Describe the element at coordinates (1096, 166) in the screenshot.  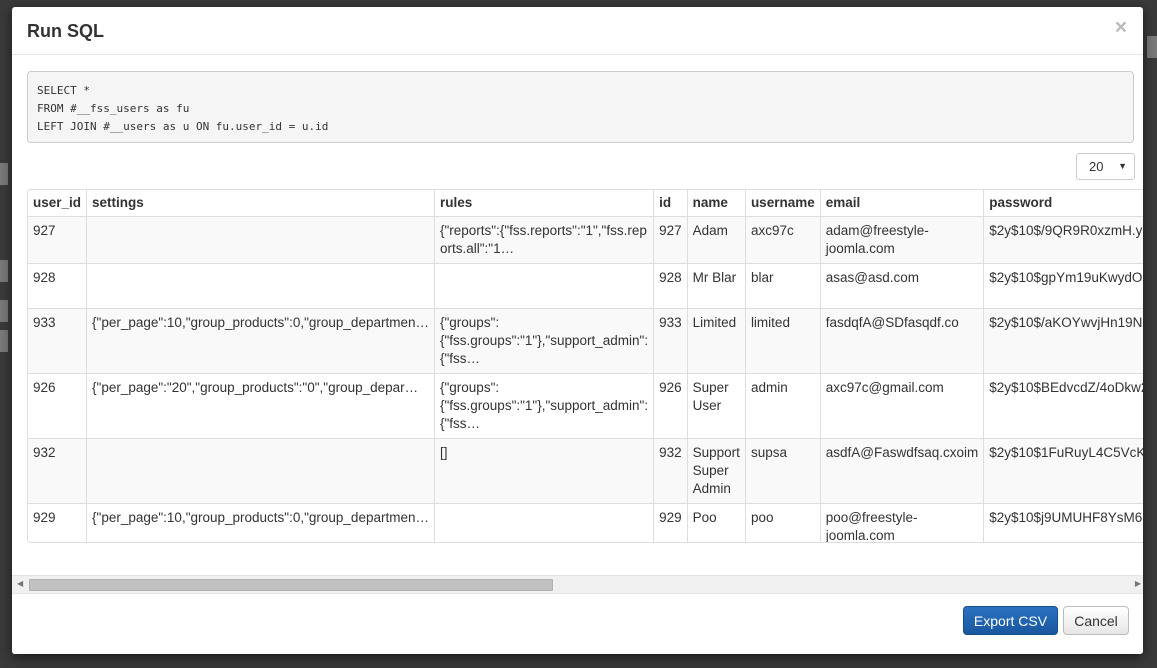
I see `per-page-value: 20` at that location.